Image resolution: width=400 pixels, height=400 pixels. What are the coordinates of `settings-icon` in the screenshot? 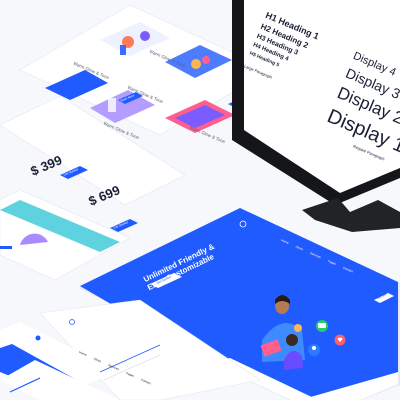 It's located at (298, 328).